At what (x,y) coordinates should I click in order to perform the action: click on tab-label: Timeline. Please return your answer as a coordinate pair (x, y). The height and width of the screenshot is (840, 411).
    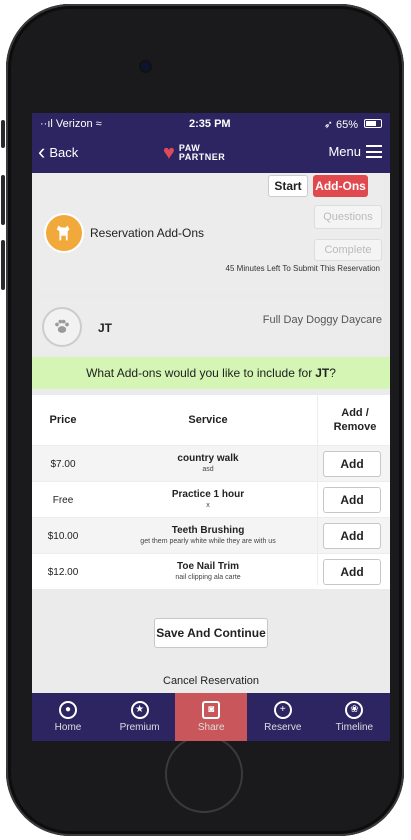
    Looking at the image, I should click on (354, 727).